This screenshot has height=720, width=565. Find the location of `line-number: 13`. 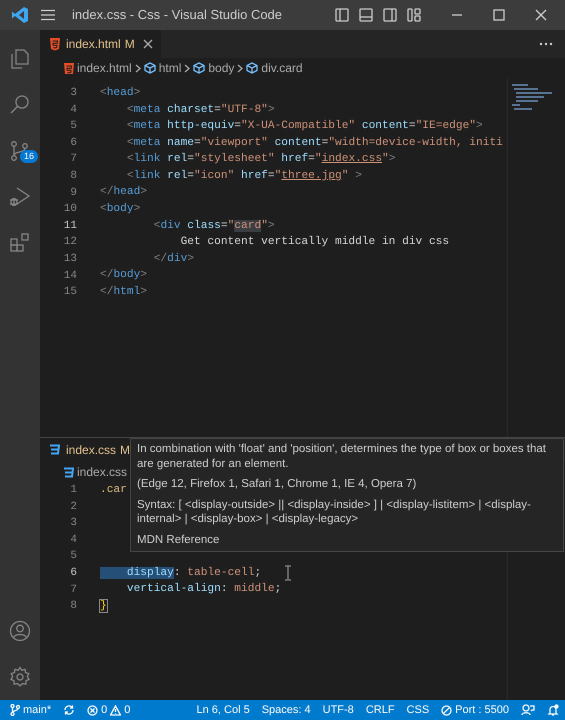

line-number: 13 is located at coordinates (69, 259).